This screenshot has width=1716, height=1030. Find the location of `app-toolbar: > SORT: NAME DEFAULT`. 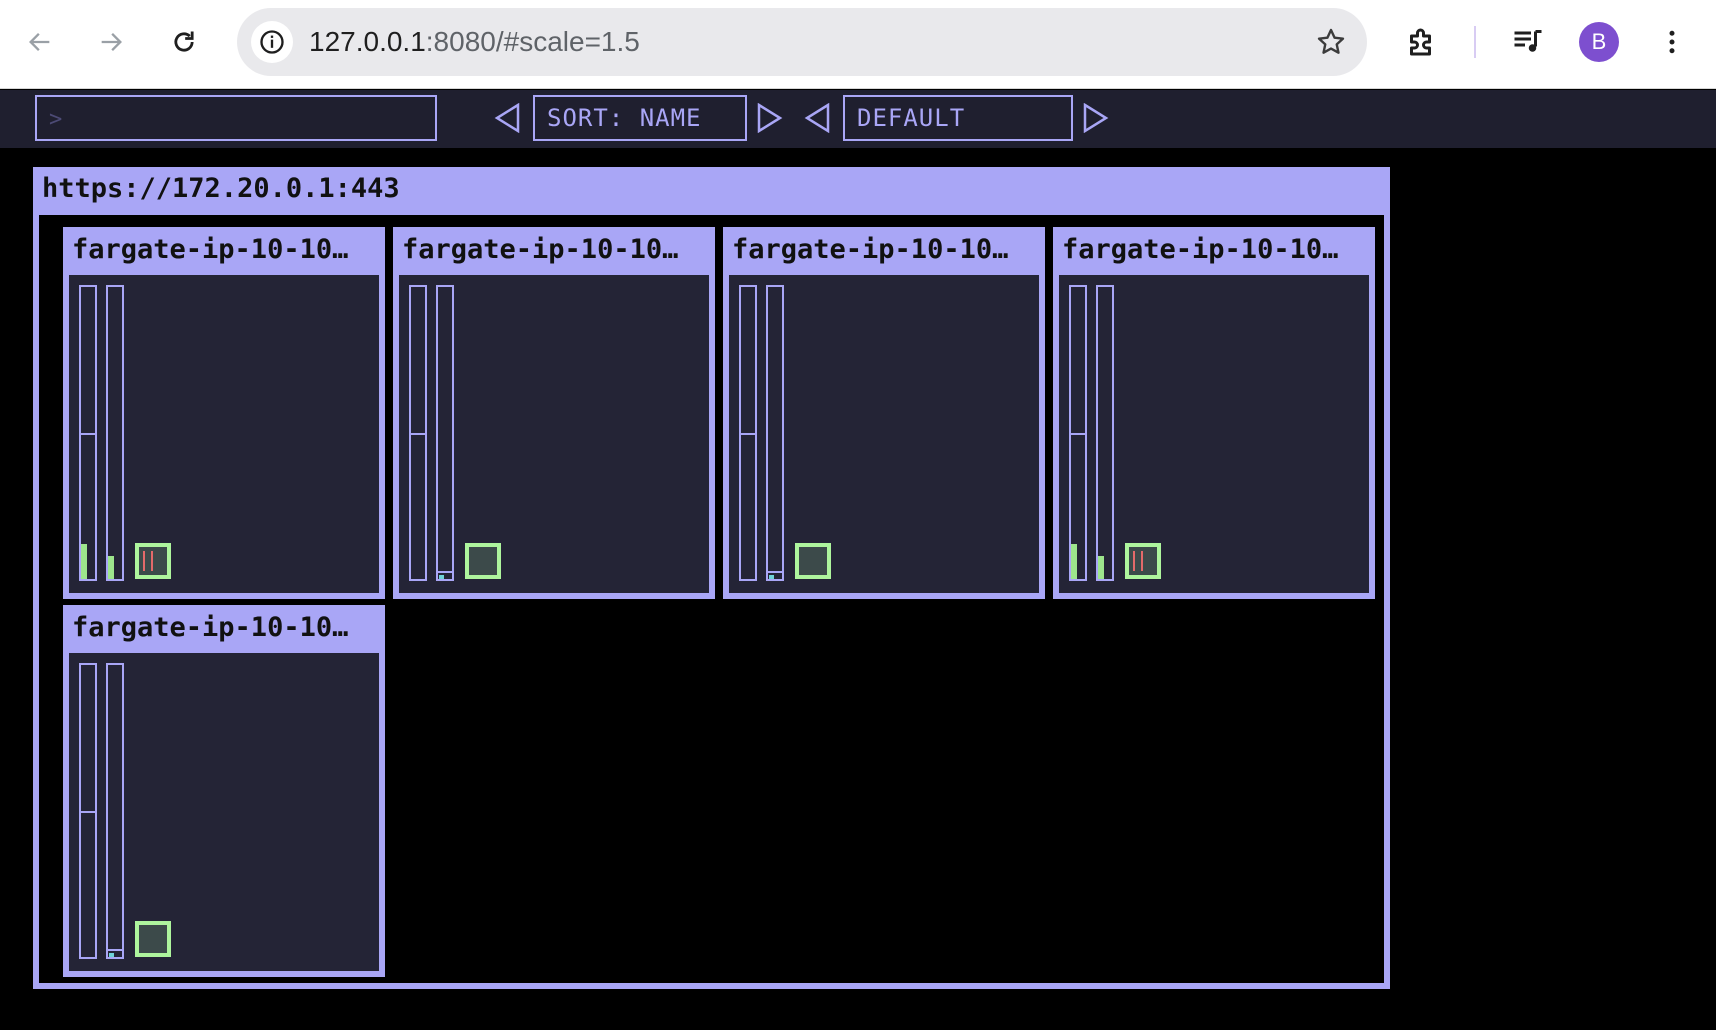

app-toolbar: > SORT: NAME DEFAULT is located at coordinates (858, 119).